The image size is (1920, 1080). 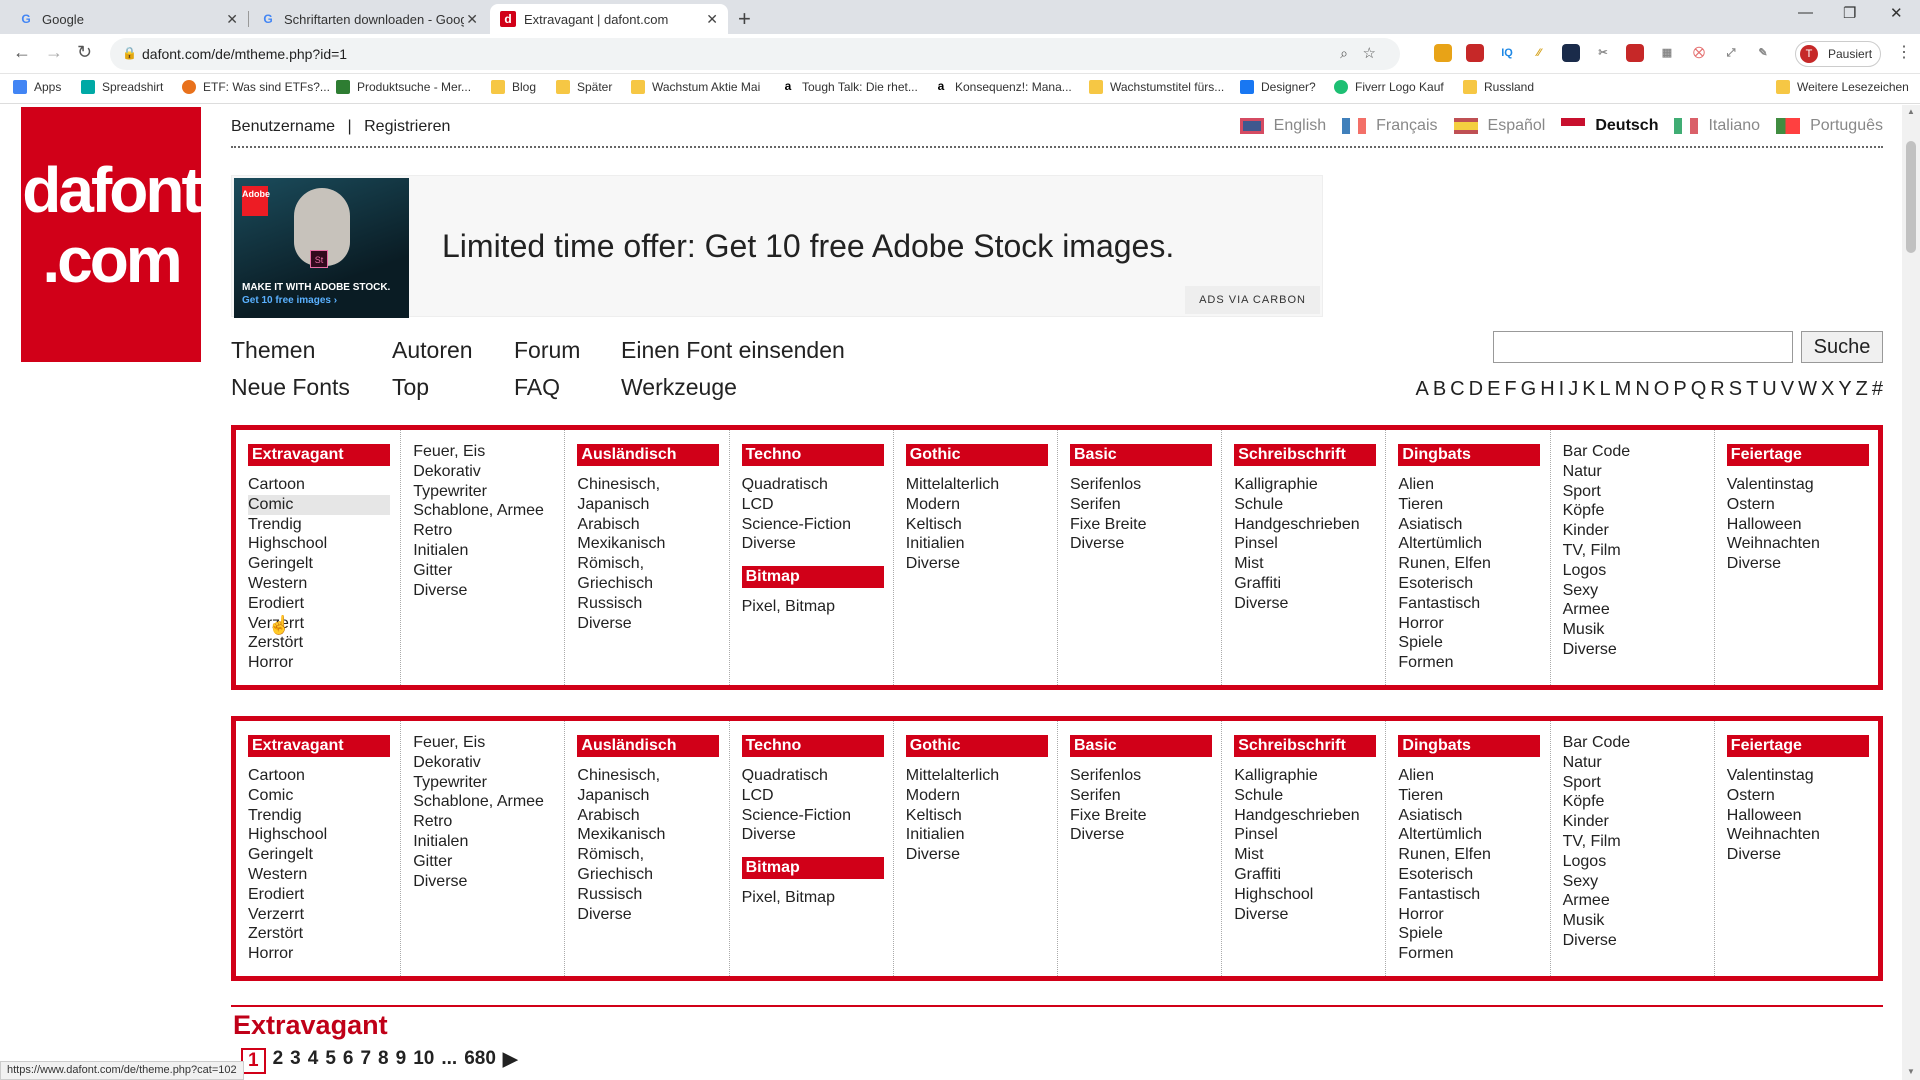 What do you see at coordinates (1911, 592) in the screenshot?
I see `scrollbar: ▲ ▼` at bounding box center [1911, 592].